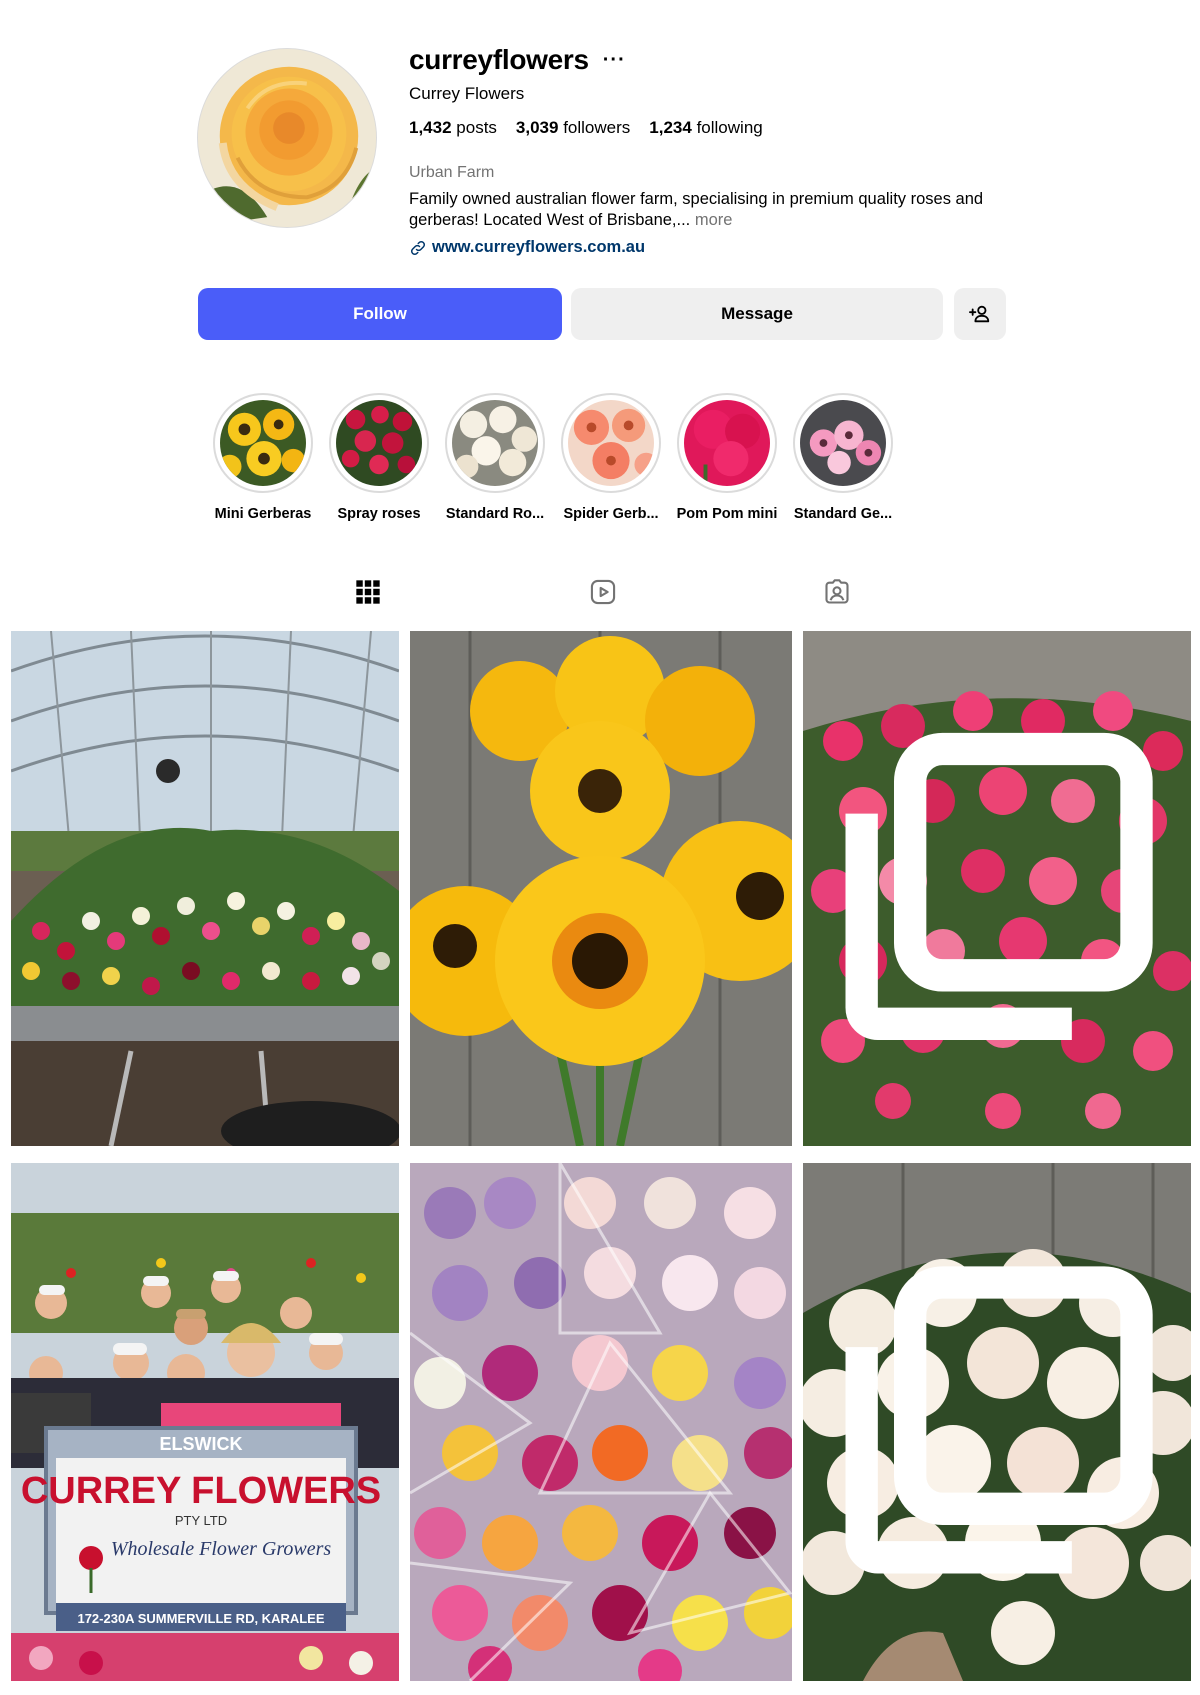 This screenshot has width=1200, height=1695. Describe the element at coordinates (380, 314) in the screenshot. I see `follow-button: Follow` at that location.